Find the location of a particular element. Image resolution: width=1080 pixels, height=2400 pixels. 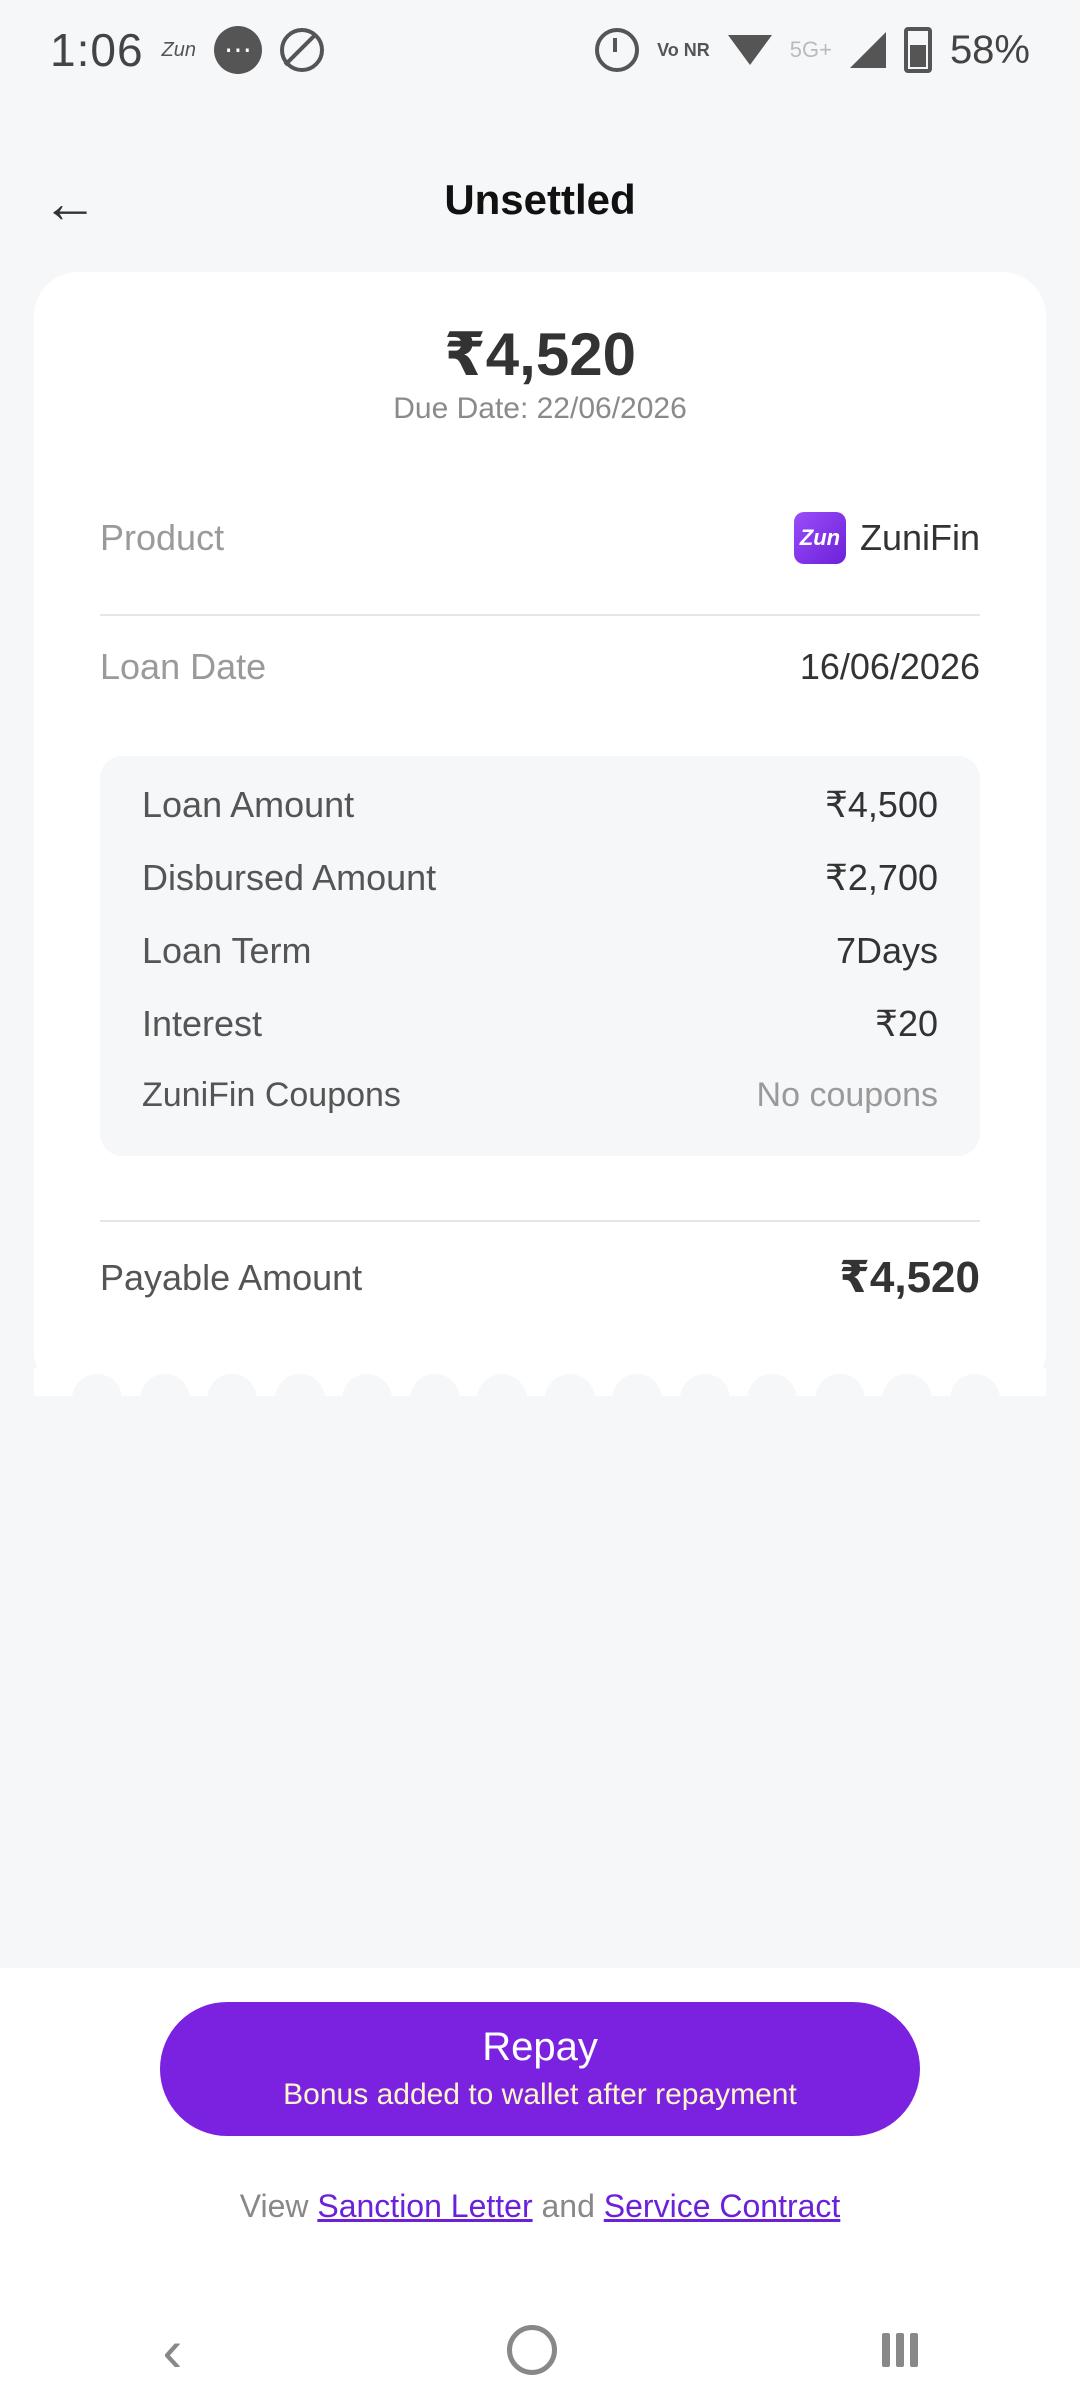

nav-home-icon is located at coordinates (531, 2350).